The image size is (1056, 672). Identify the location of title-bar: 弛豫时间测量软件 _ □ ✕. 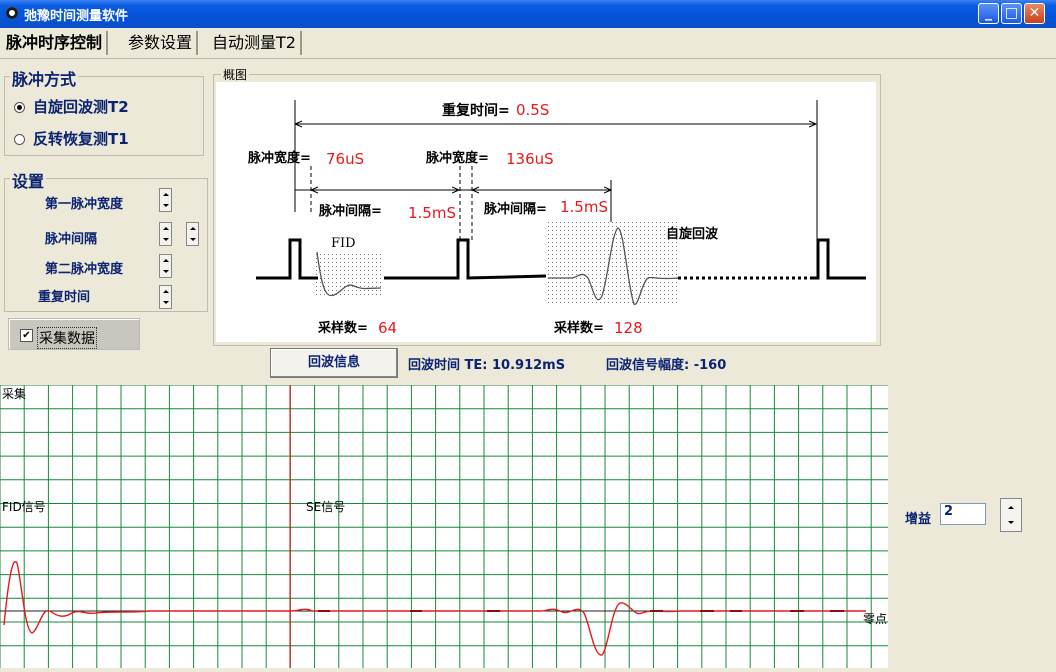
(528, 14).